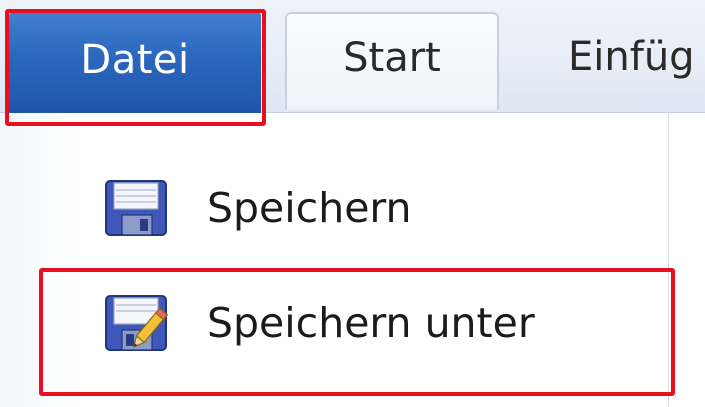 The width and height of the screenshot is (705, 407). Describe the element at coordinates (135, 64) in the screenshot. I see `tab-file: Datei` at that location.